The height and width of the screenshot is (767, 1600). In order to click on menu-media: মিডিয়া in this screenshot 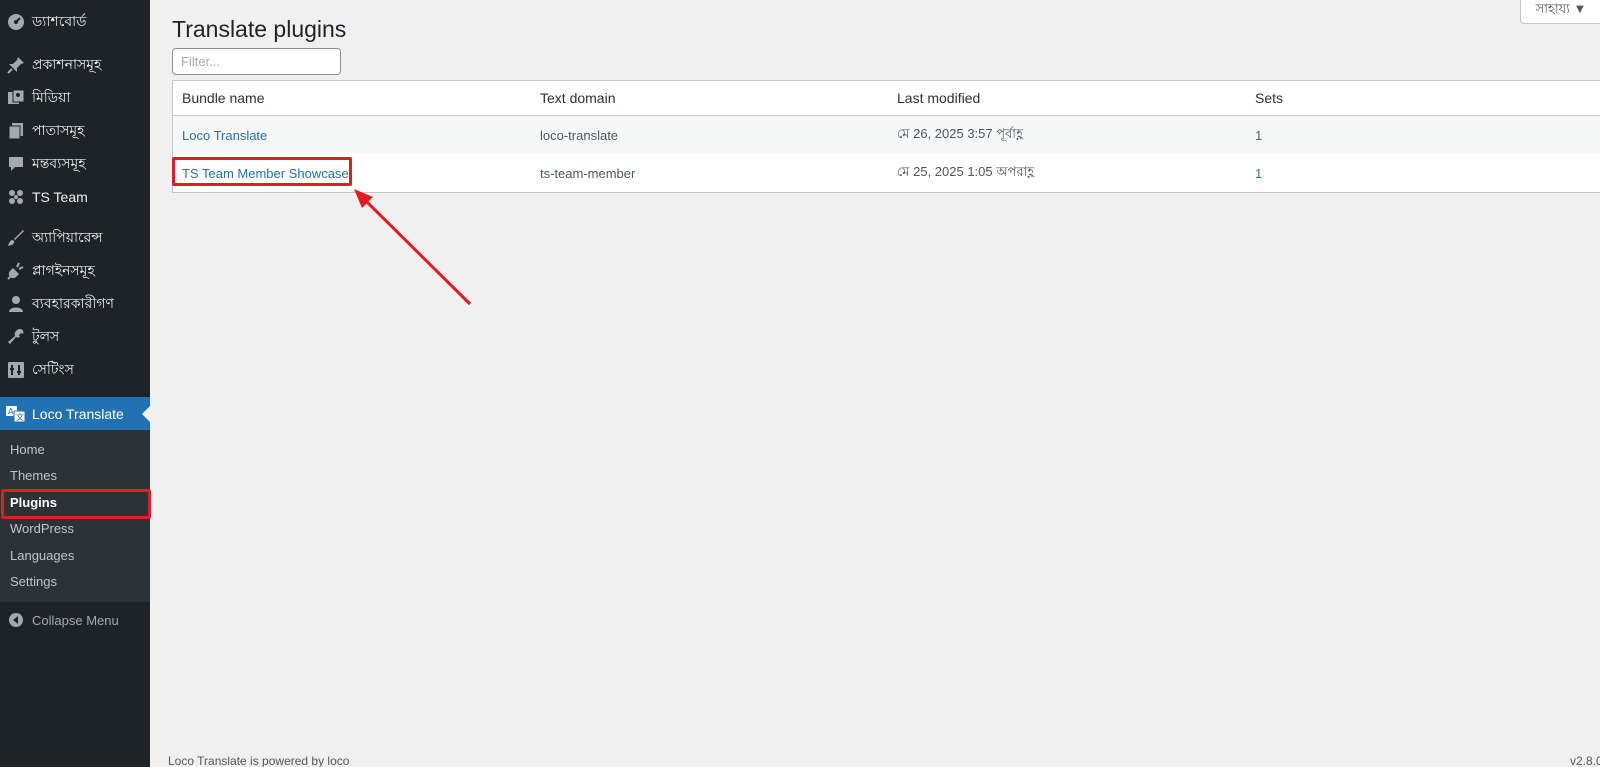, I will do `click(75, 98)`.